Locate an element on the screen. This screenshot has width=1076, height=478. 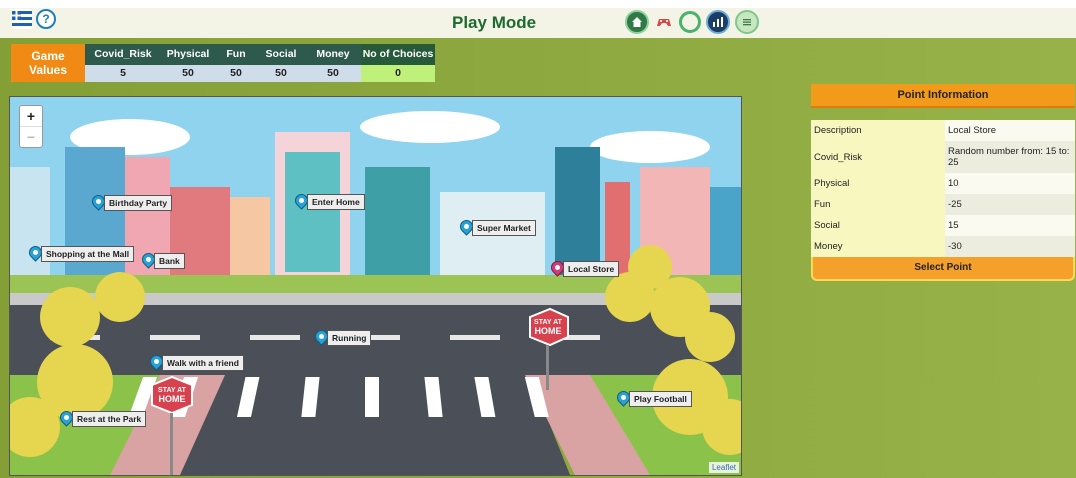
info-key: Fun is located at coordinates (878, 204).